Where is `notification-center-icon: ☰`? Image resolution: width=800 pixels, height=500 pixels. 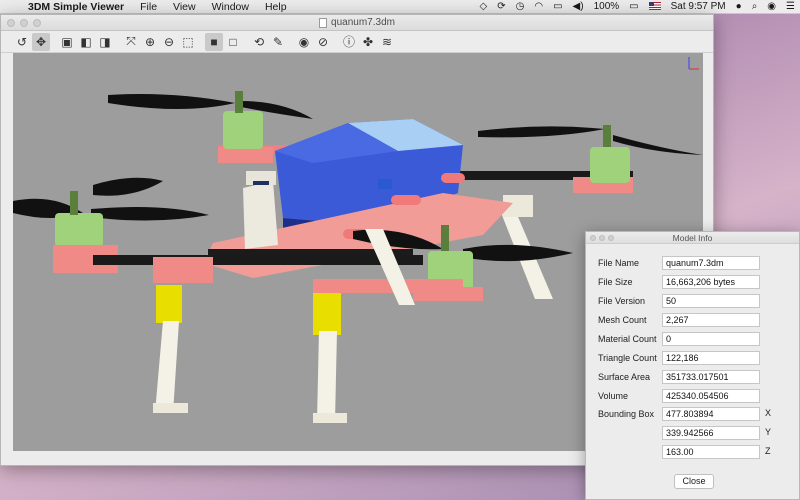
notification-center-icon: ☰ is located at coordinates (790, 6).